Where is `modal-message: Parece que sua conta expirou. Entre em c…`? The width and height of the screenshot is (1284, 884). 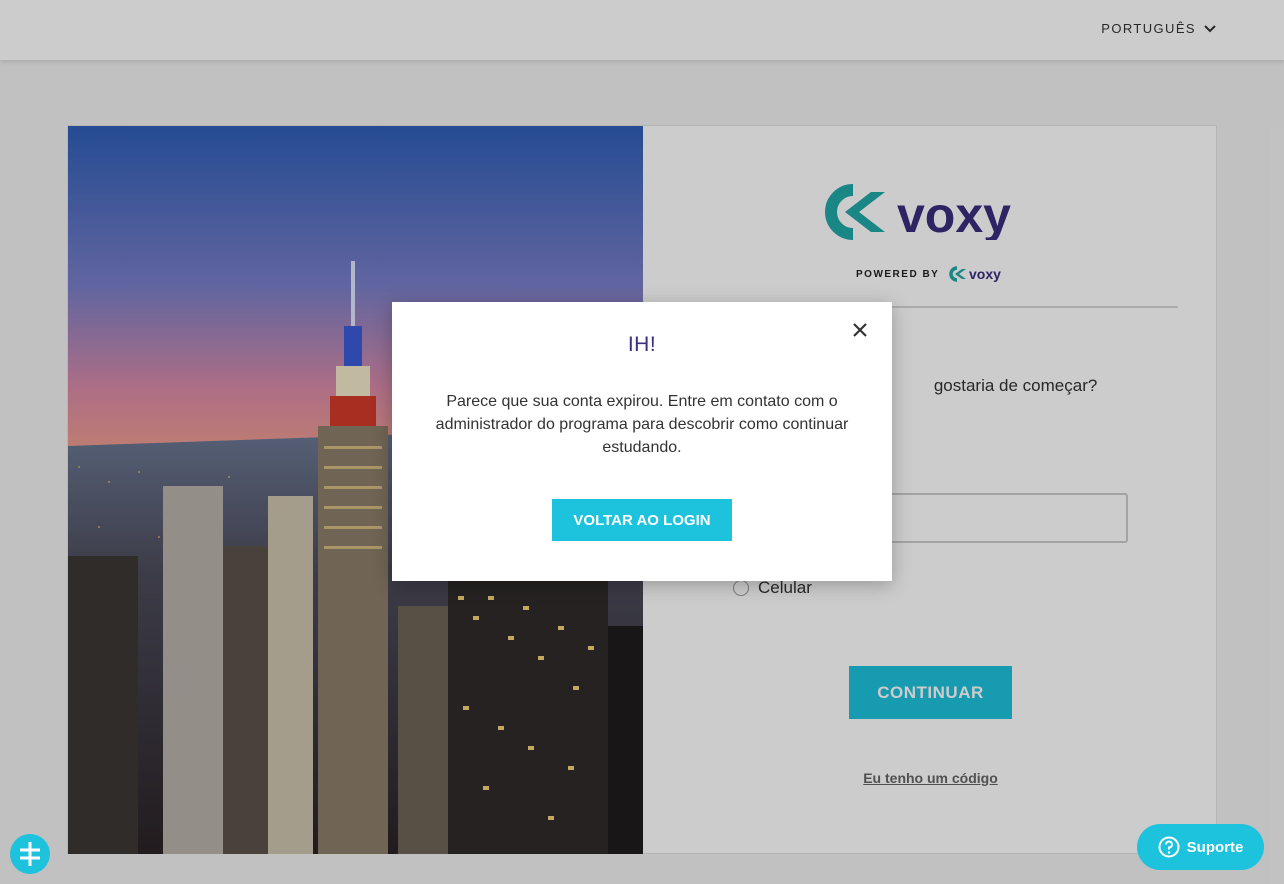
modal-message: Parece que sua conta expirou. Entre em c… is located at coordinates (642, 424).